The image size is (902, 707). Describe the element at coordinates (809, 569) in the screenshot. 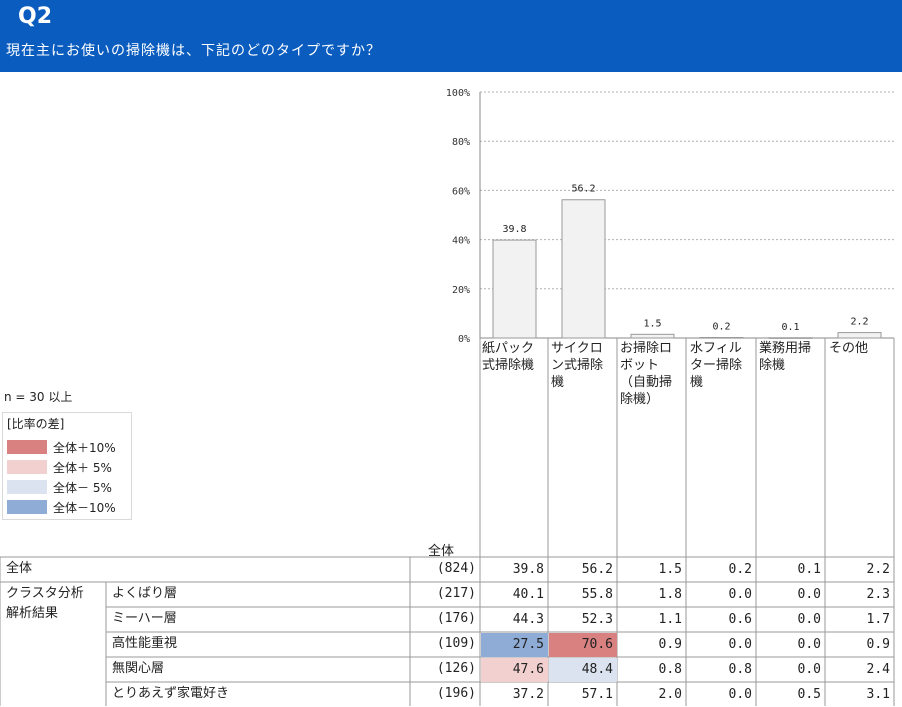

I see `table-cell: 0.1` at that location.